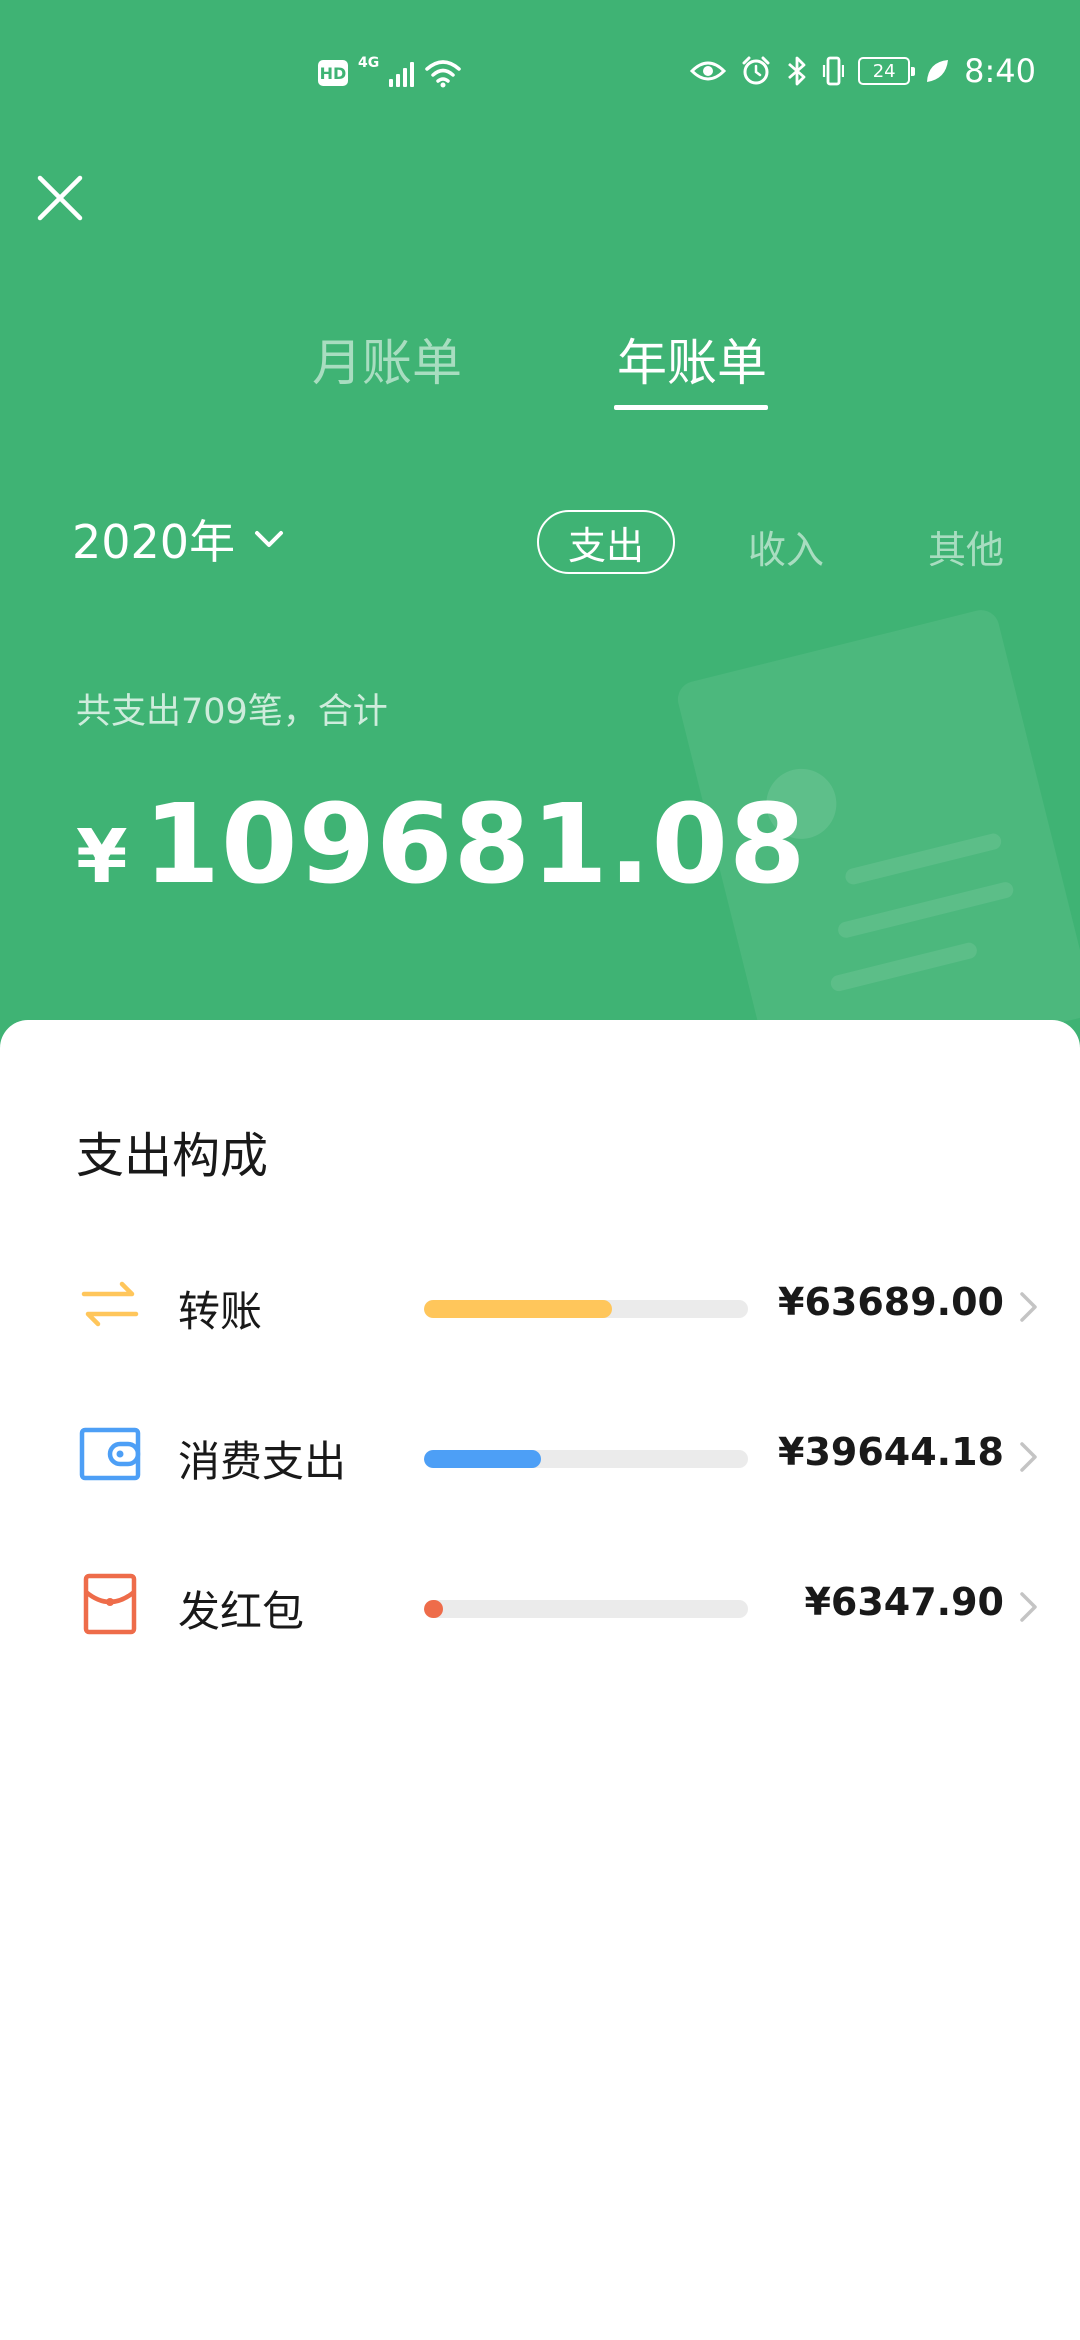  What do you see at coordinates (475, 844) in the screenshot?
I see `total-amount: 109681.08` at bounding box center [475, 844].